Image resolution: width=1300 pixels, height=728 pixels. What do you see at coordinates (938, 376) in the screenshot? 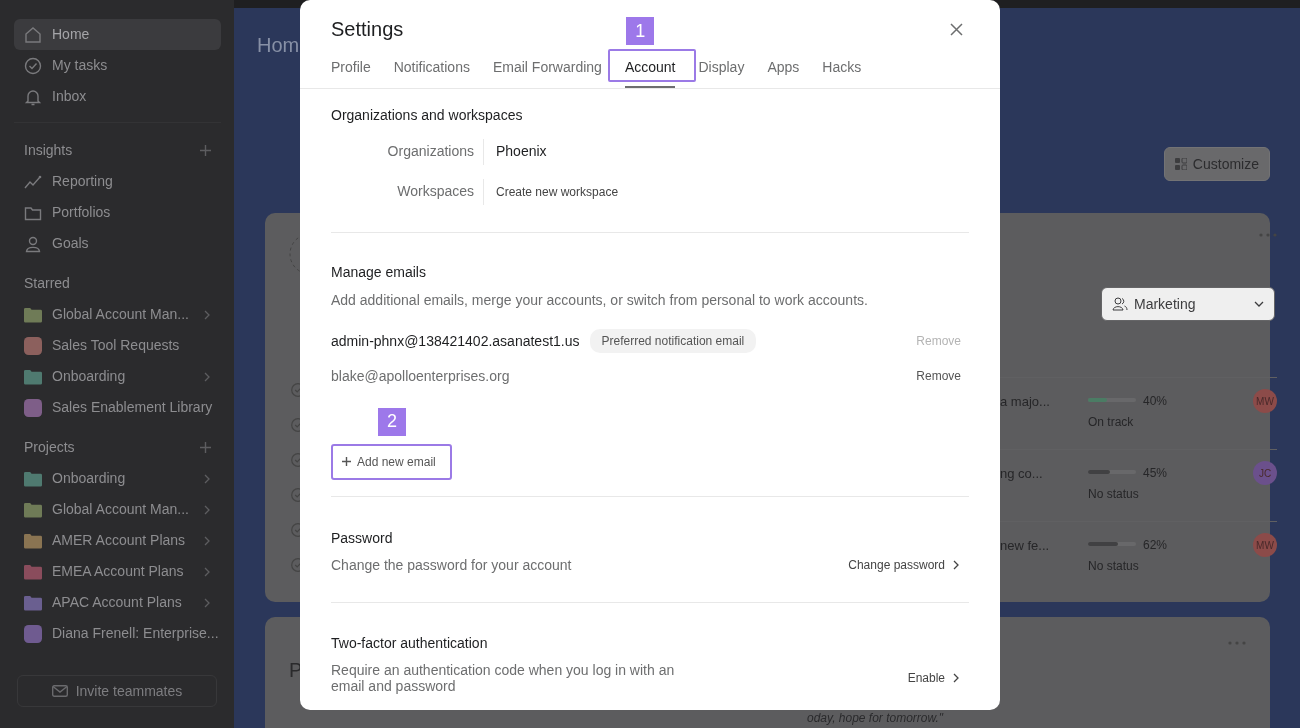
I see `remove-button: Remove` at bounding box center [938, 376].